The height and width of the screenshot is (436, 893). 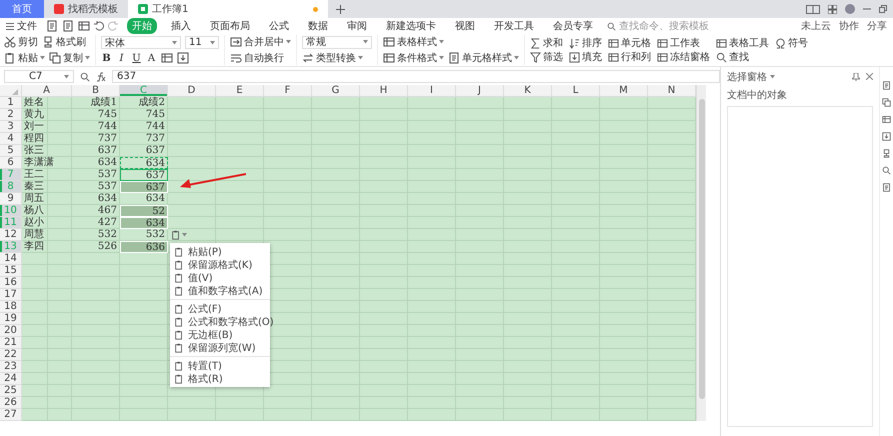 I want to click on toolbar-button: 行和列, so click(x=629, y=57).